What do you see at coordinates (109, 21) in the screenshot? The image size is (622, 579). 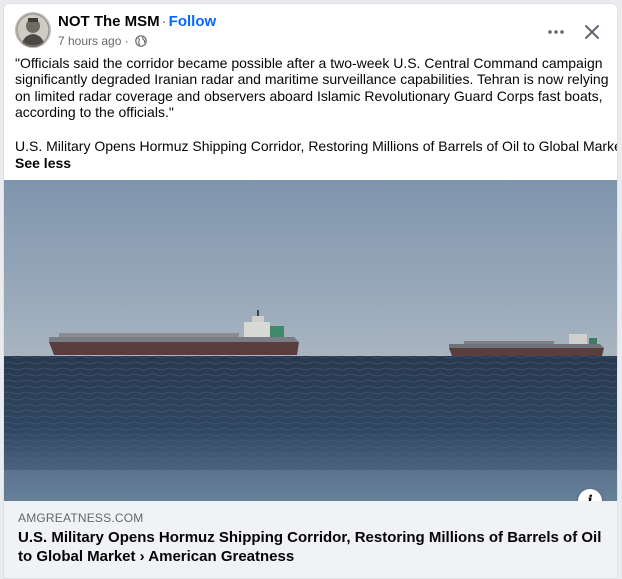 I see `author-name: NOT The MSM` at bounding box center [109, 21].